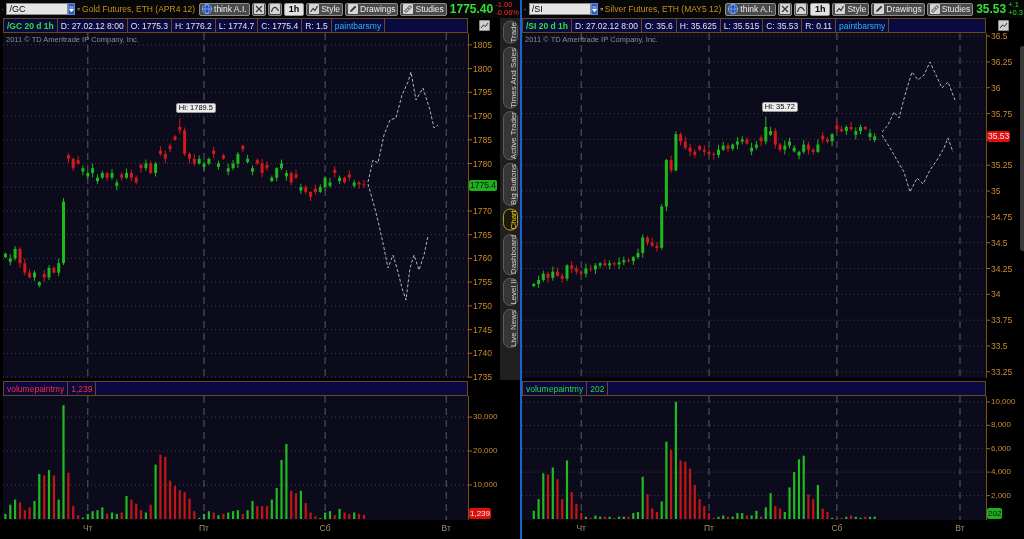 Image resolution: width=1024 pixels, height=539 pixels. I want to click on side-tab: Big Buttons, so click(510, 185).